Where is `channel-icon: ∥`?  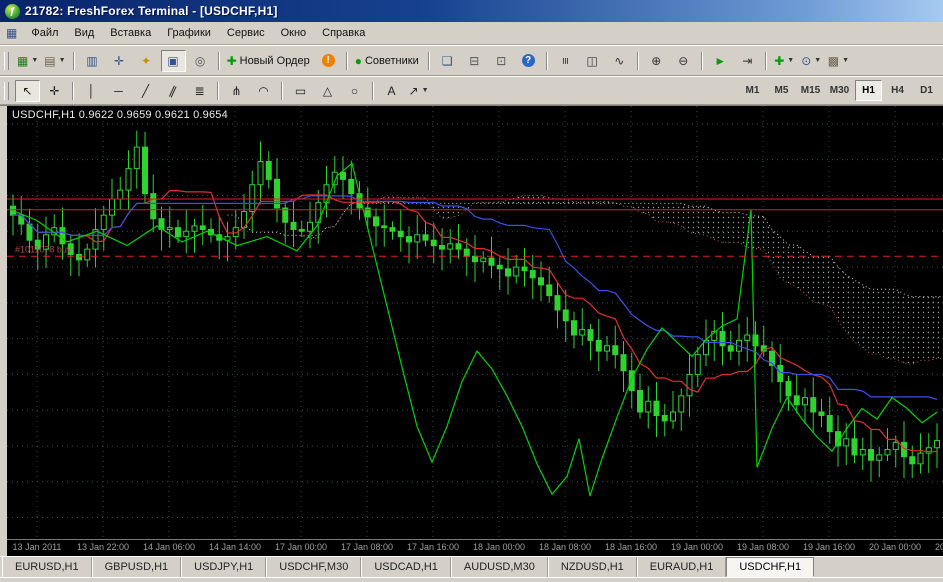
channel-icon: ∥ is located at coordinates (172, 90).